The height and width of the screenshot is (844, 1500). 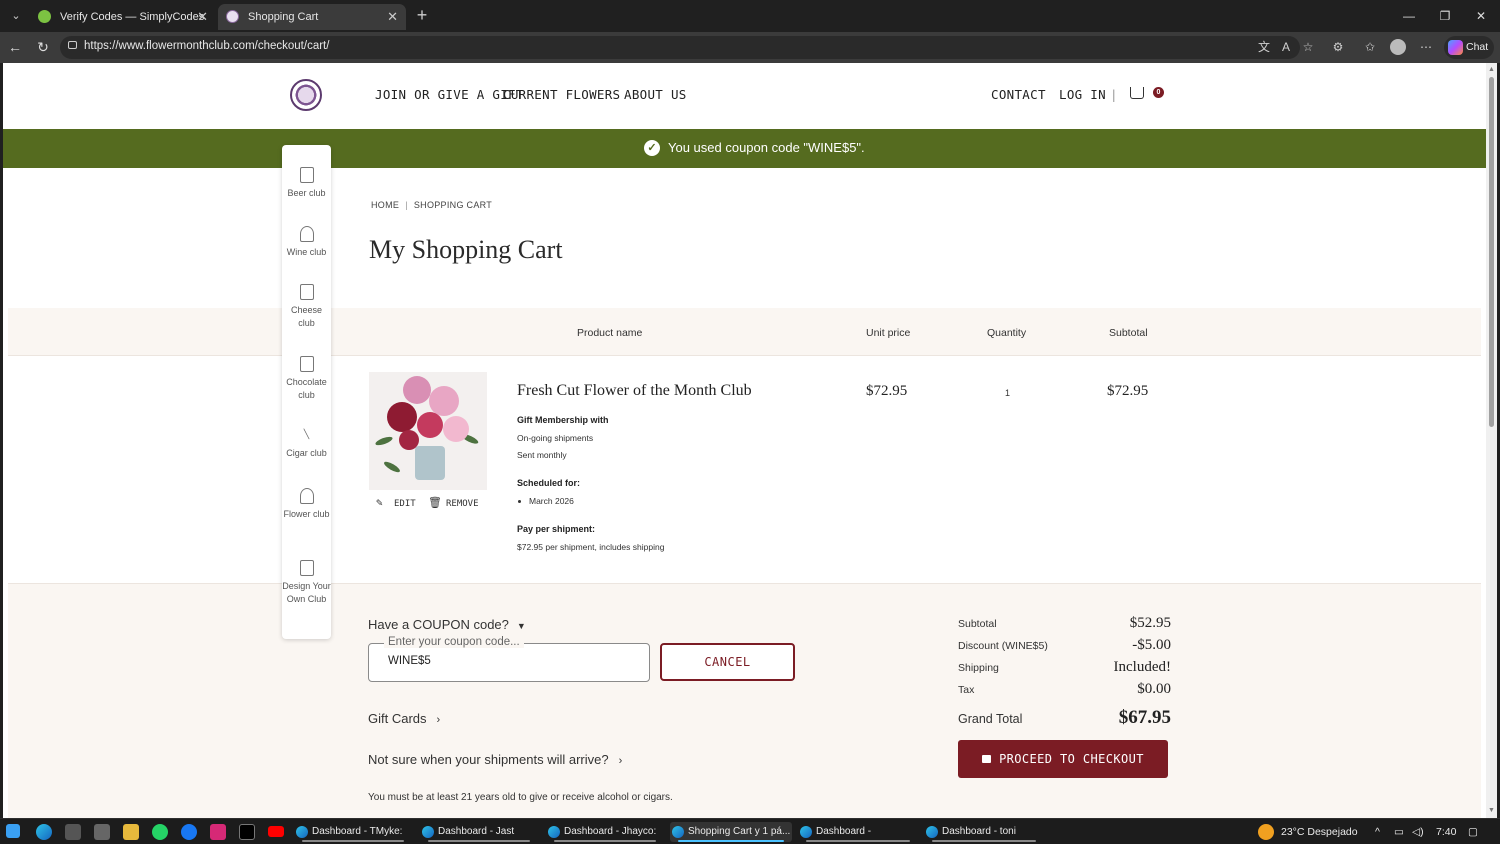 What do you see at coordinates (306, 583) in the screenshot?
I see `club-link-design-your-own: Design Your Own Club` at bounding box center [306, 583].